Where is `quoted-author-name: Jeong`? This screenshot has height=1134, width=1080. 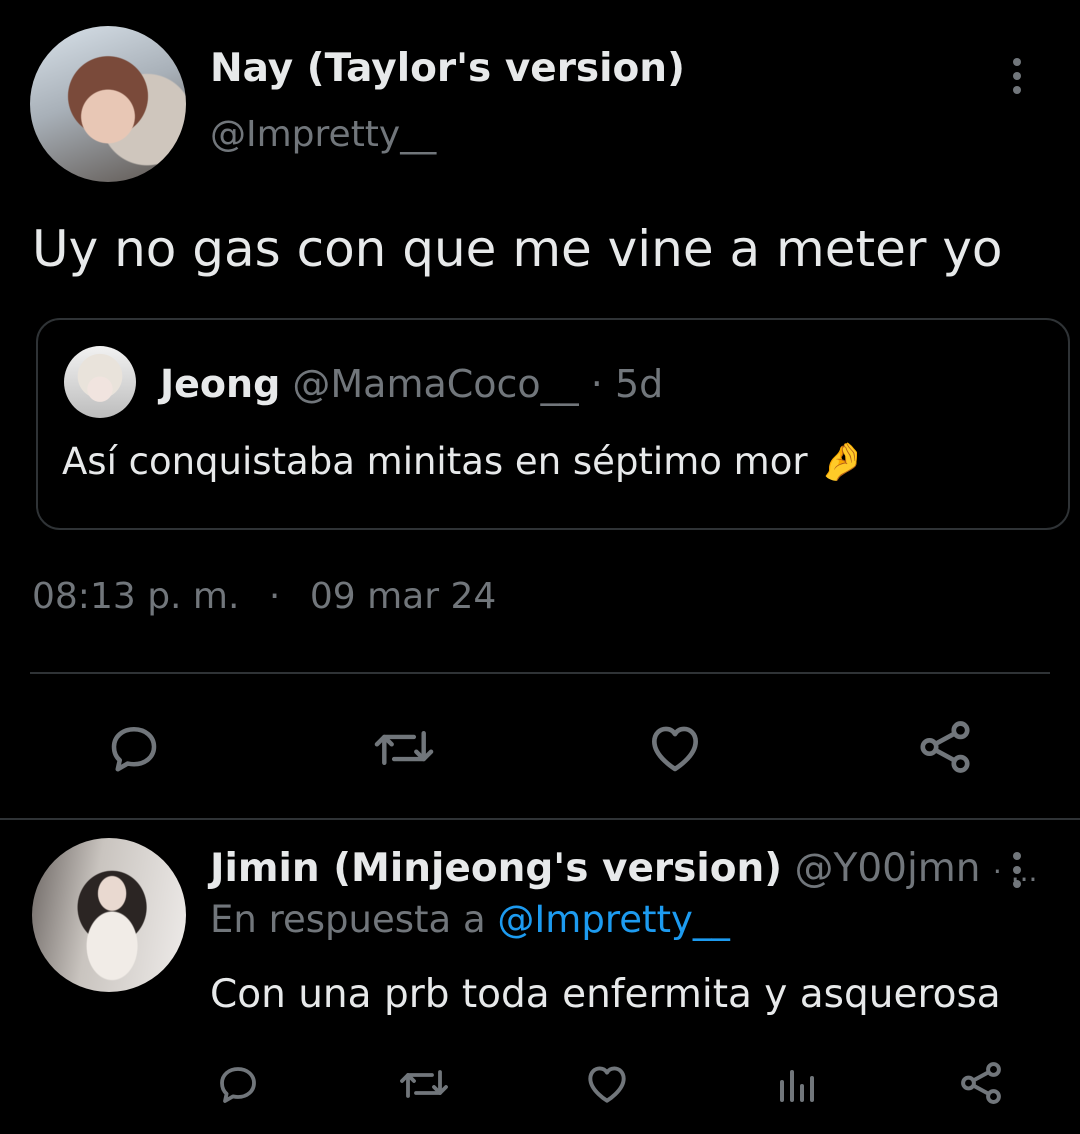 quoted-author-name: Jeong is located at coordinates (220, 384).